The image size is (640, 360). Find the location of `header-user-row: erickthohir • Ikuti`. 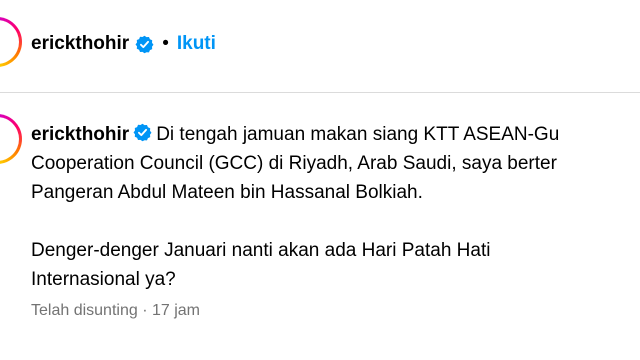

header-user-row: erickthohir • Ikuti is located at coordinates (123, 44).